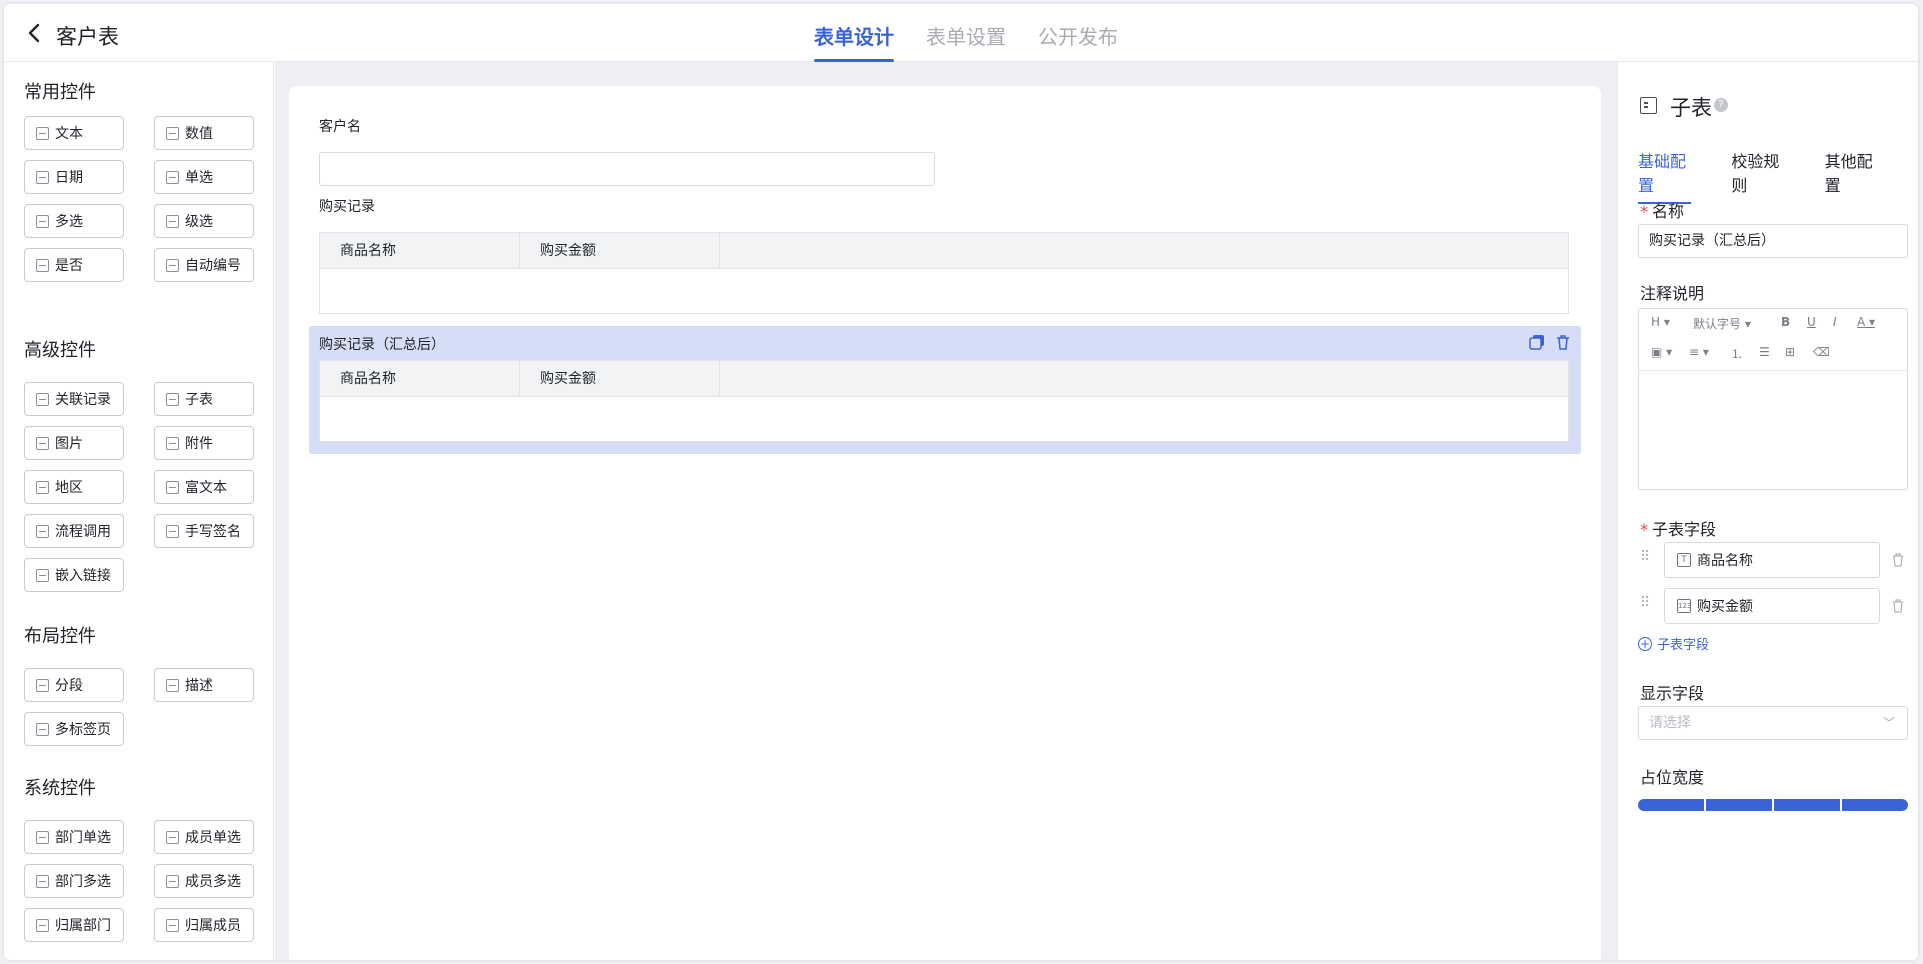 The image size is (1923, 964). Describe the element at coordinates (42, 221) in the screenshot. I see `checkbox-icon` at that location.